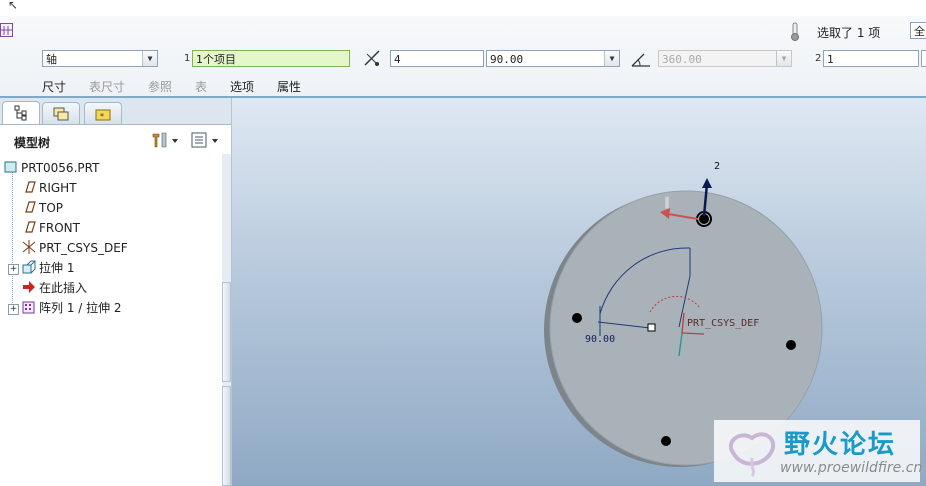 This screenshot has height=486, width=926. Describe the element at coordinates (372, 58) in the screenshot. I see `angle-increment-icon` at that location.